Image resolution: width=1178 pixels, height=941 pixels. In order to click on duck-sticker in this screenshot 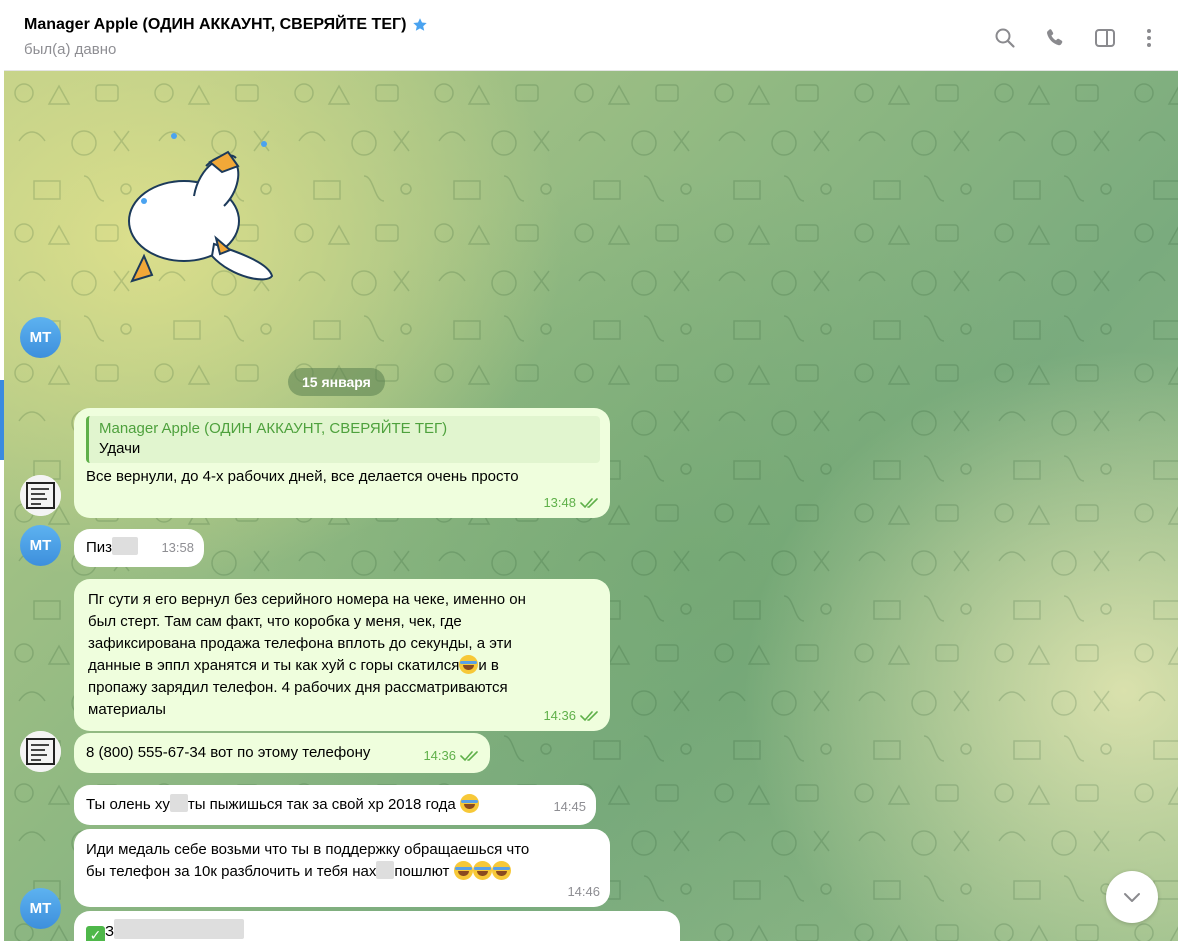, I will do `click(199, 216)`.